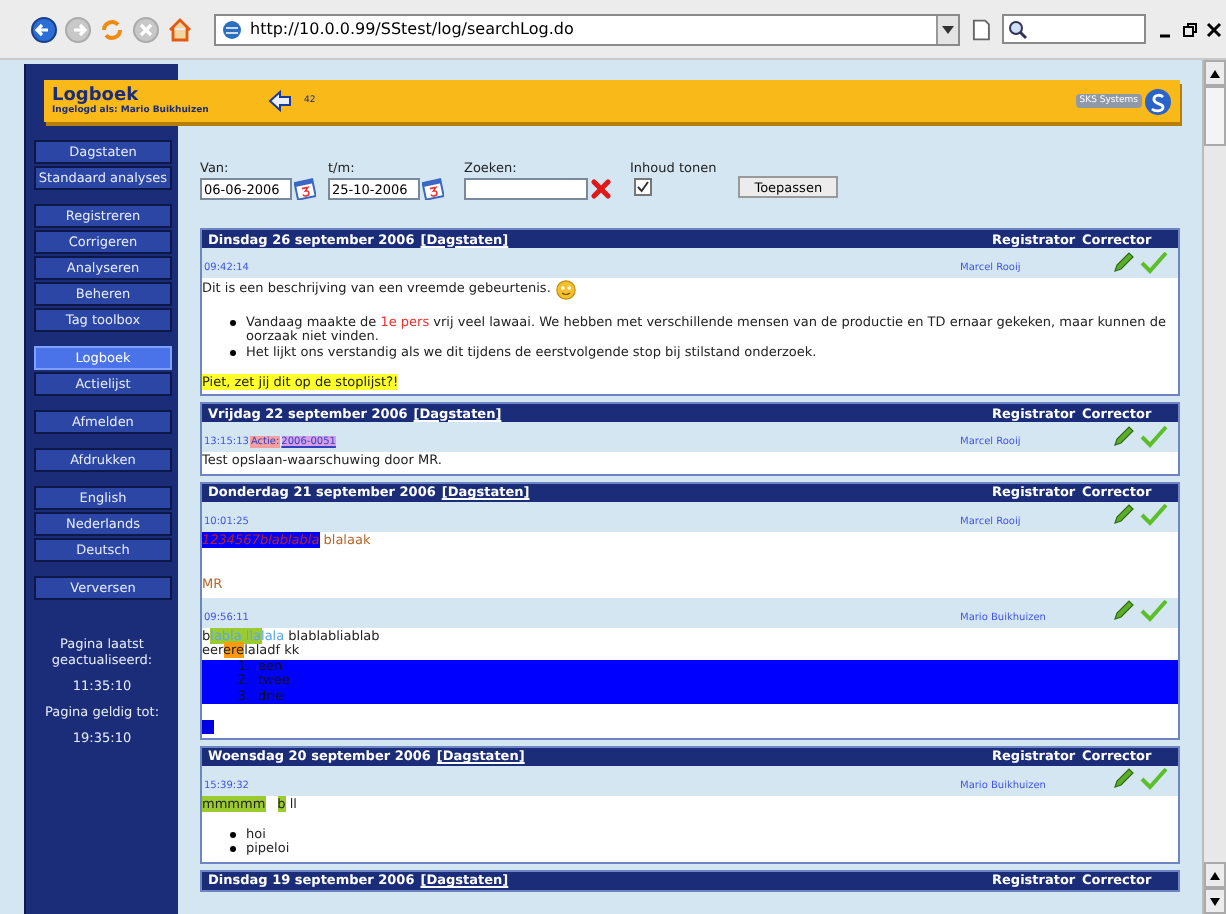 This screenshot has width=1226, height=914. What do you see at coordinates (1158, 101) in the screenshot?
I see `logo-icon` at bounding box center [1158, 101].